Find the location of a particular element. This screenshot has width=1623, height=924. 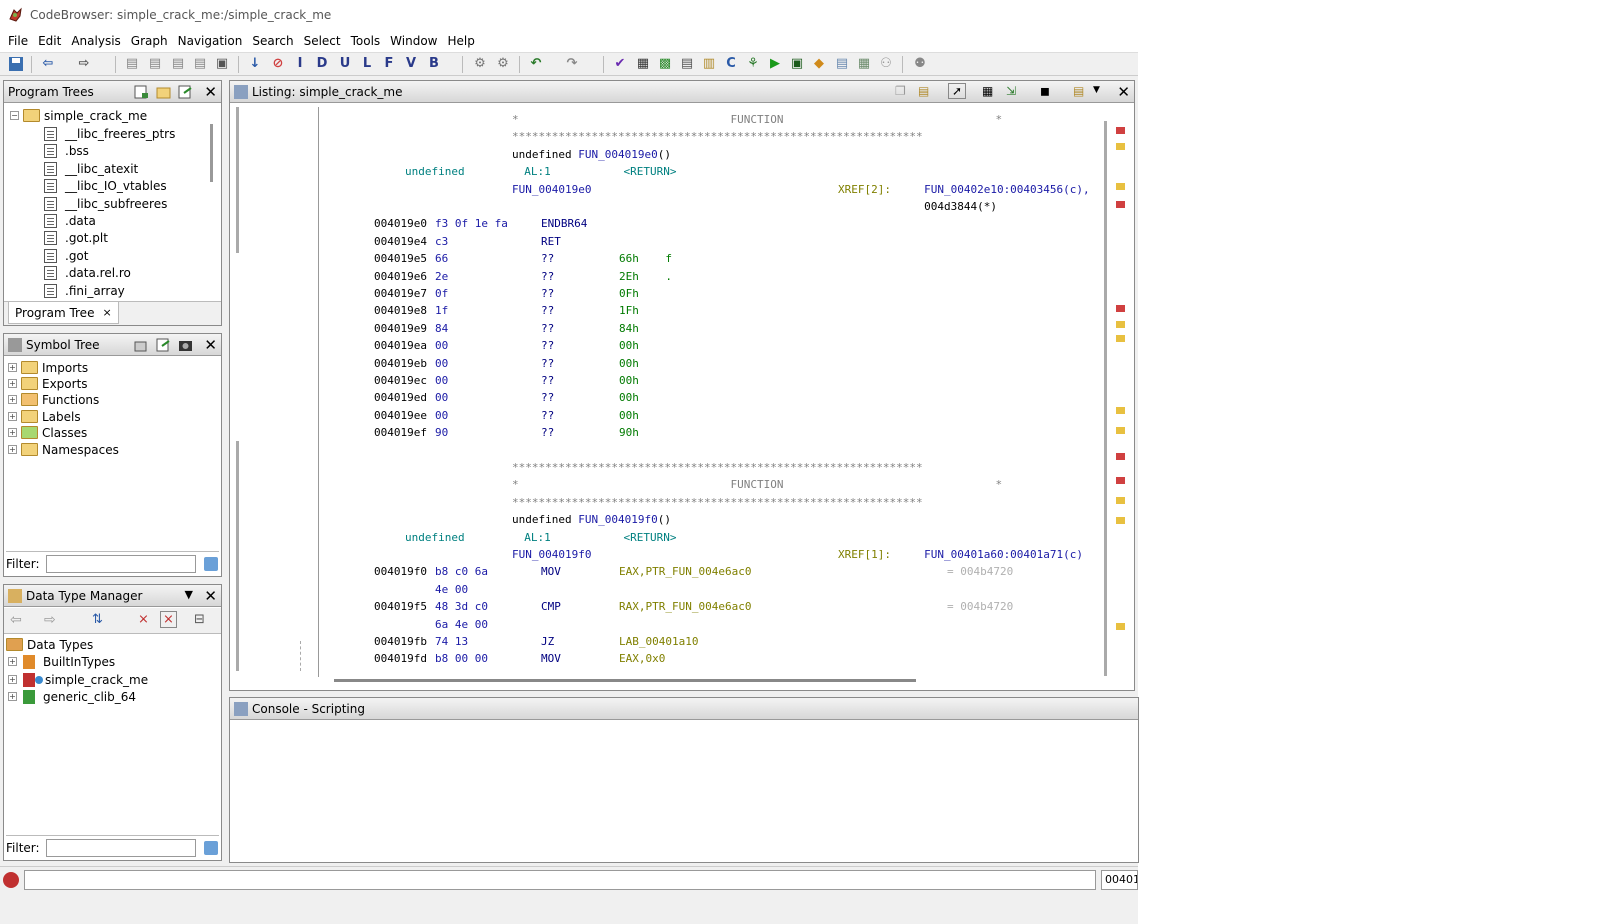

dtm-filter-input is located at coordinates (120, 847).